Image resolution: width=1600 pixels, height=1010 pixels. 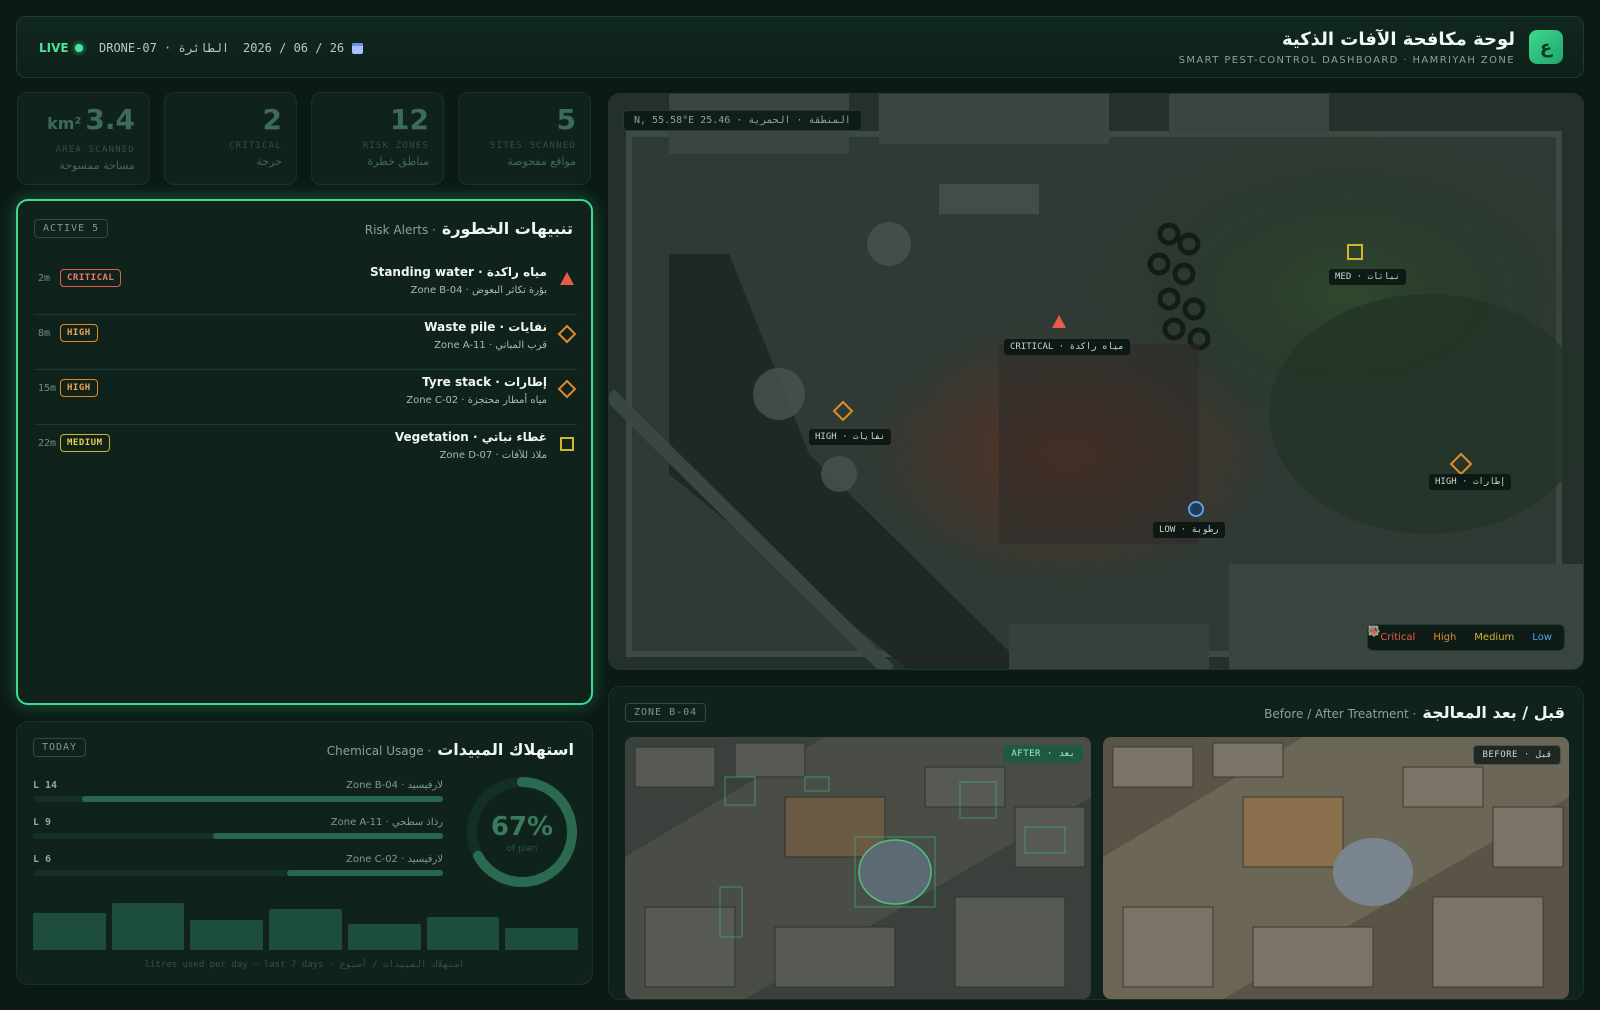 What do you see at coordinates (269, 161) in the screenshot?
I see `stat-label-ar: حرجة` at bounding box center [269, 161].